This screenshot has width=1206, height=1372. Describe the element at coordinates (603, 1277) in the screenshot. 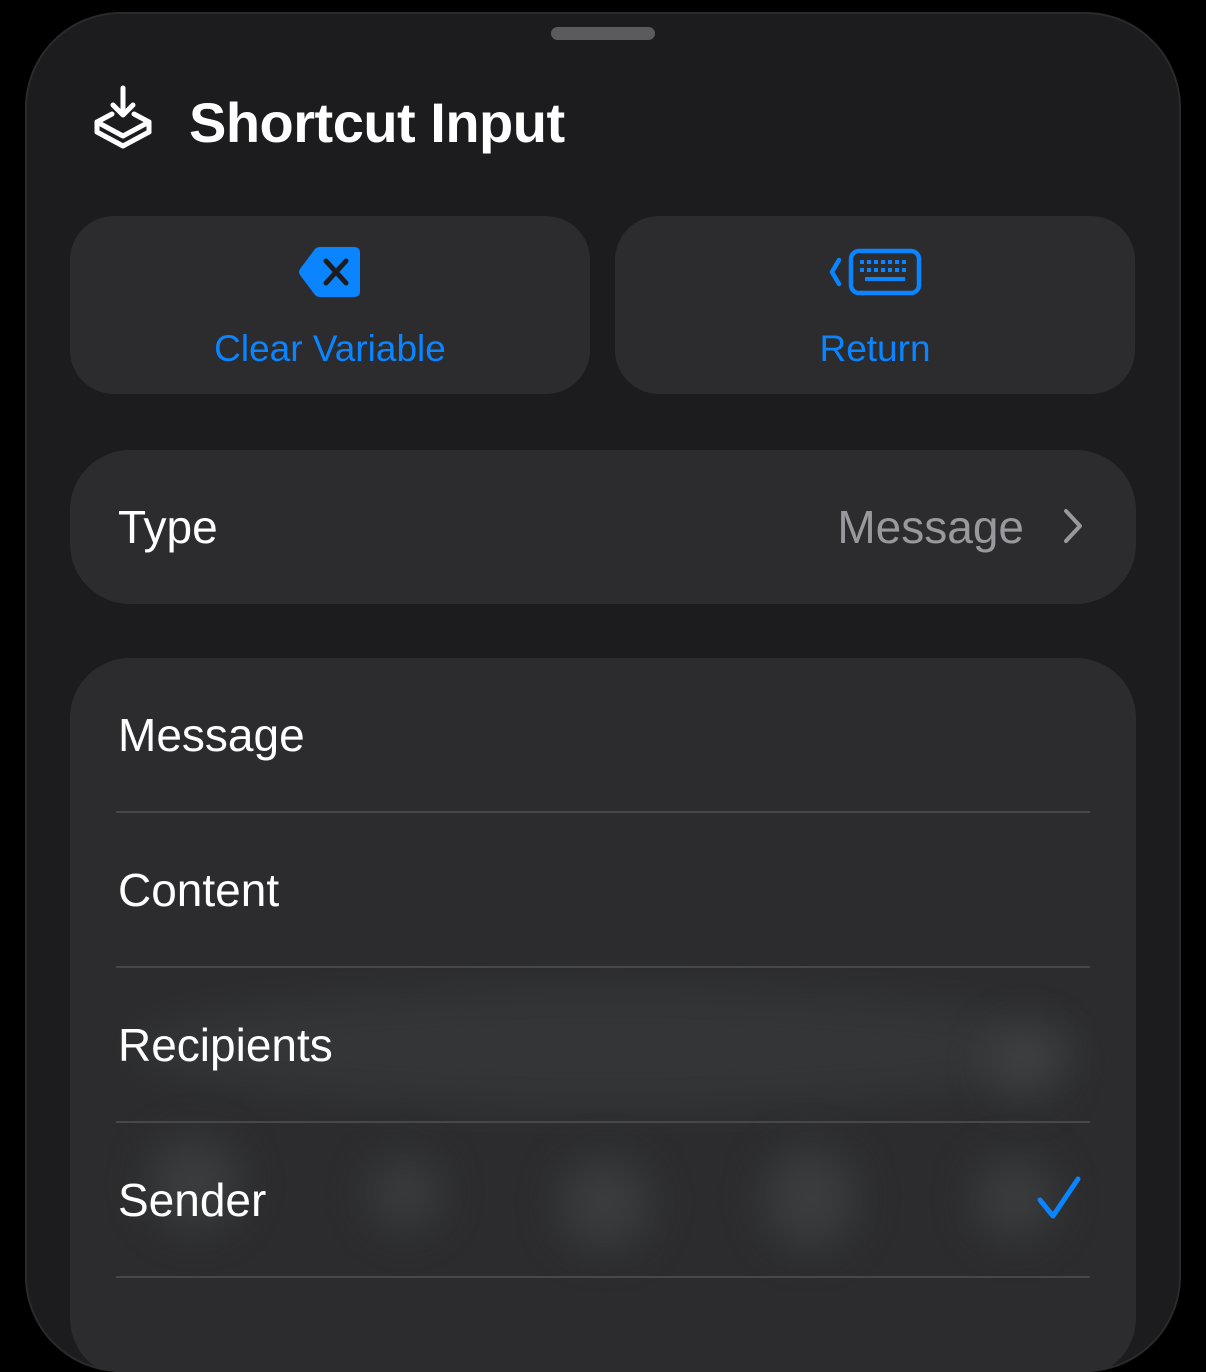

I see `divider` at that location.